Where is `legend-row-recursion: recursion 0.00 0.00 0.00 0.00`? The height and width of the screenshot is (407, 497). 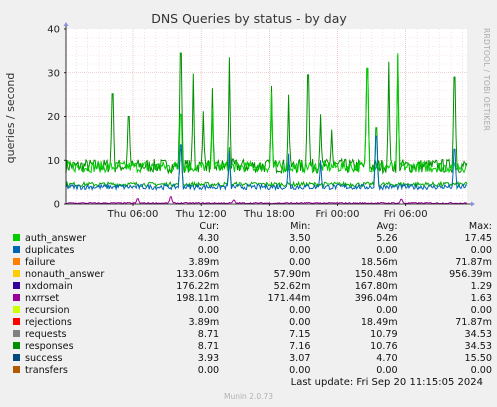
legend-row-recursion: recursion 0.00 0.00 0.00 0.00 is located at coordinates (252, 311).